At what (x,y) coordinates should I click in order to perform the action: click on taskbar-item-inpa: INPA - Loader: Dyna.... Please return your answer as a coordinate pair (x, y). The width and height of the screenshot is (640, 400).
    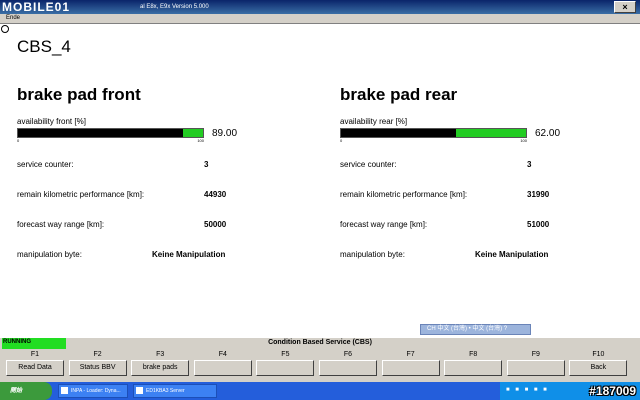
    Looking at the image, I should click on (93, 391).